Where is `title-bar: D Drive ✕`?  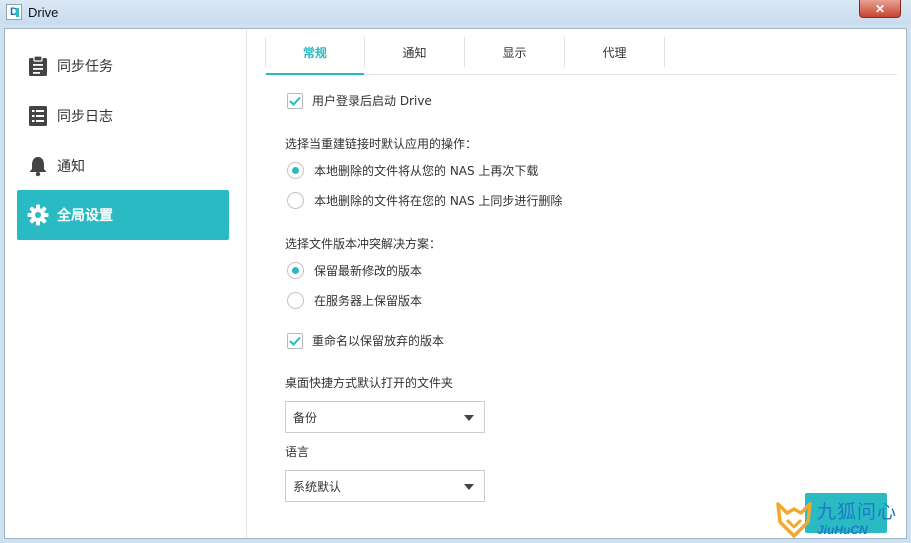 title-bar: D Drive ✕ is located at coordinates (455, 12).